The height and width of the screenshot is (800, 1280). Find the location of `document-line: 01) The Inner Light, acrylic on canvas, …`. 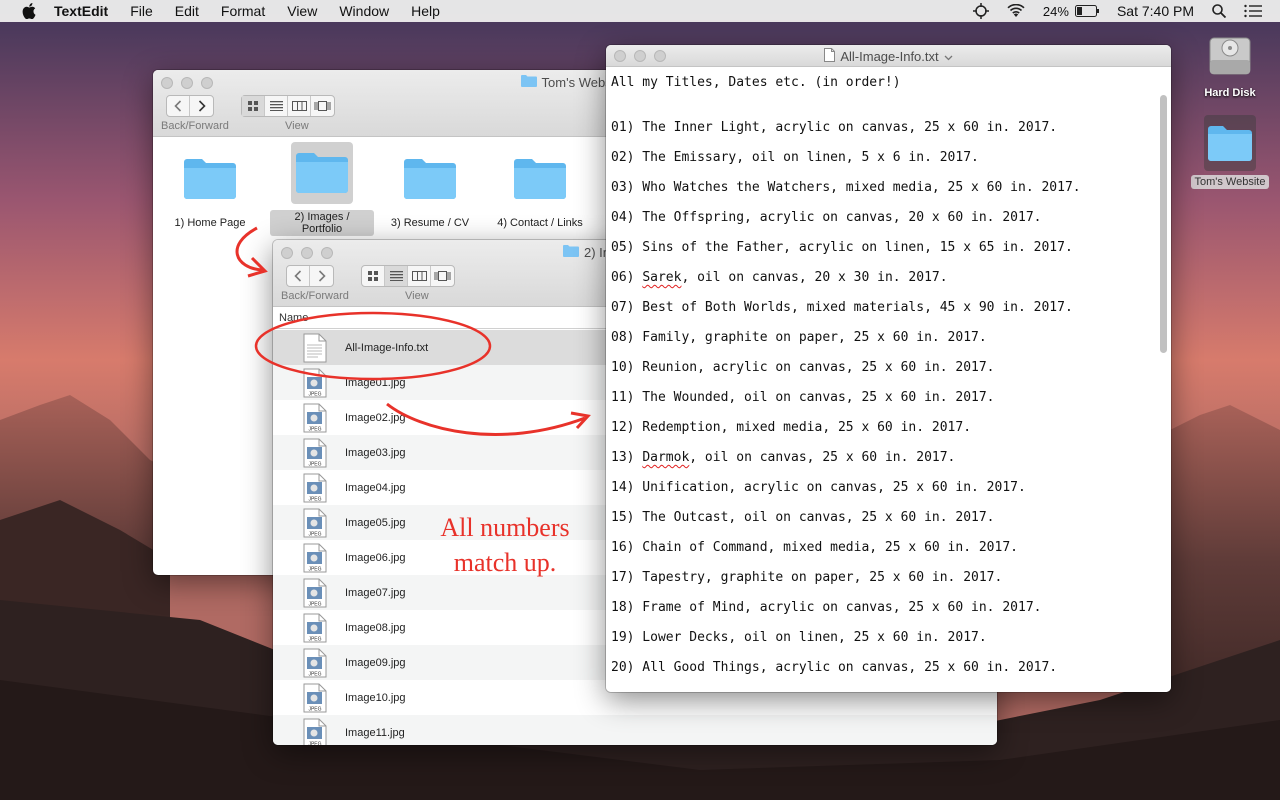

document-line: 01) The Inner Light, acrylic on canvas, … is located at coordinates (834, 127).